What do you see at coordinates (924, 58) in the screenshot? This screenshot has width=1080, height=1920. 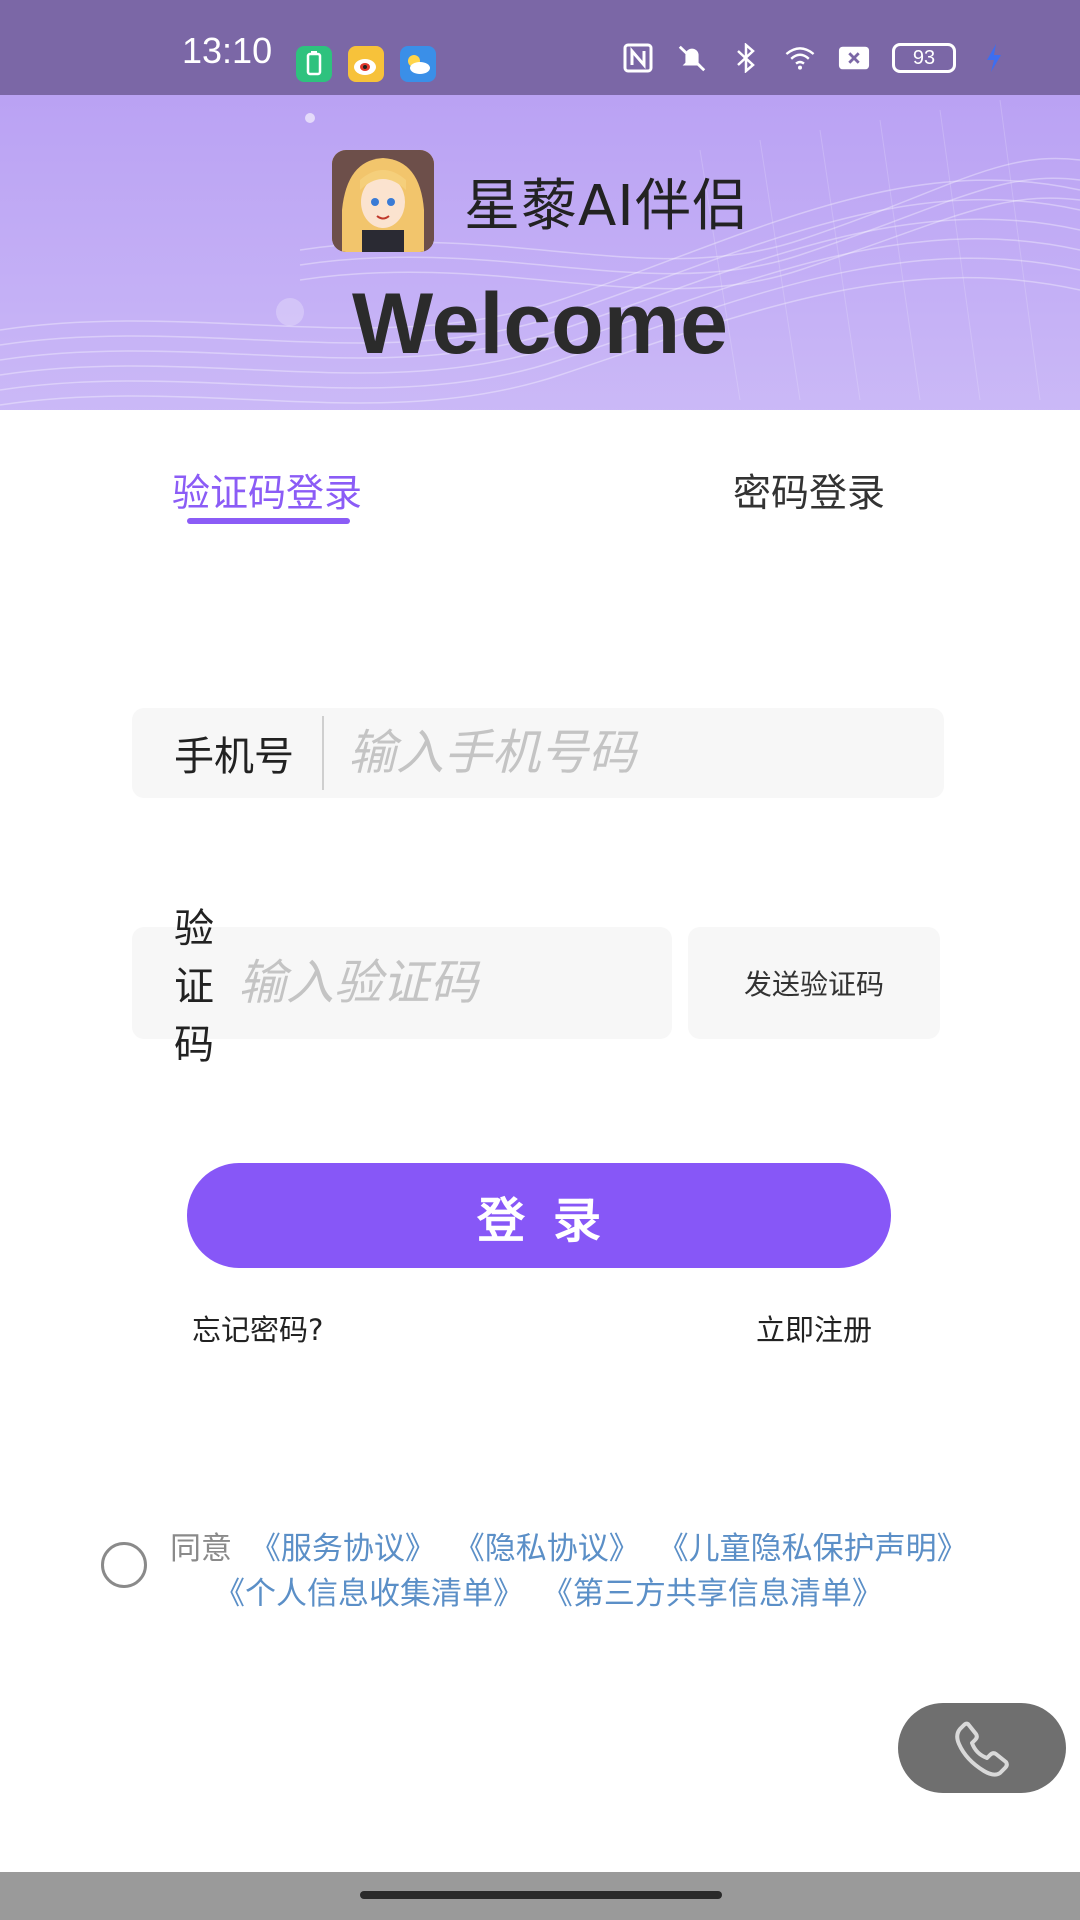 I see `battery-indicator: 93` at bounding box center [924, 58].